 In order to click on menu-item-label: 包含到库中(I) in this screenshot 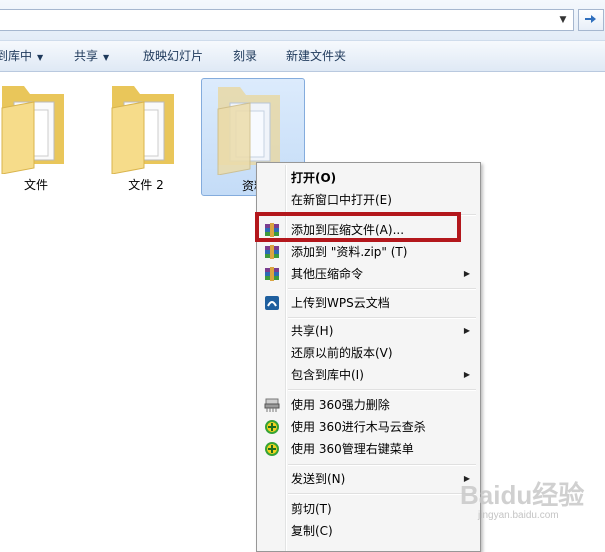, I will do `click(327, 375)`.